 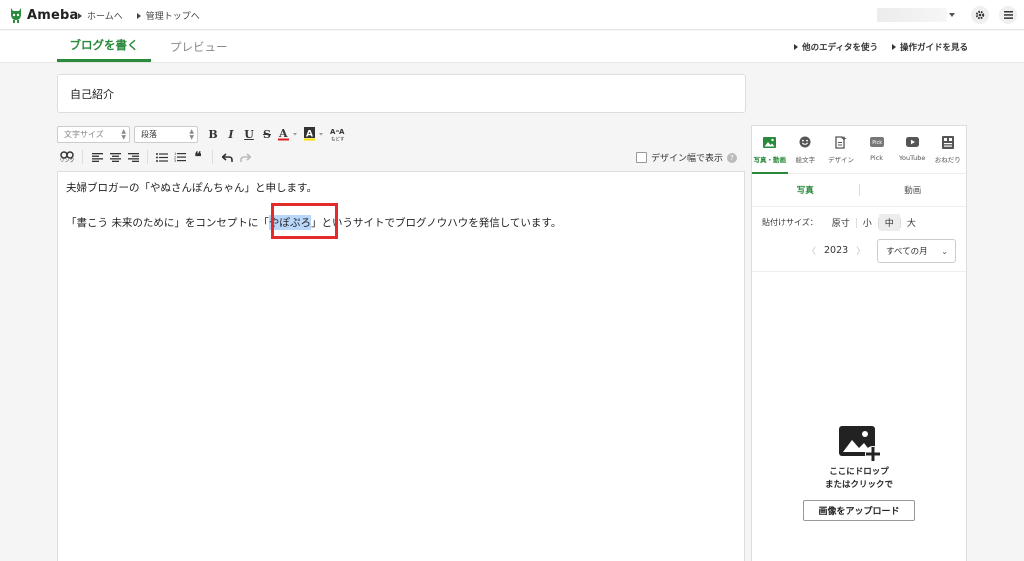 I want to click on tab-pick-label: Pick, so click(x=877, y=158).